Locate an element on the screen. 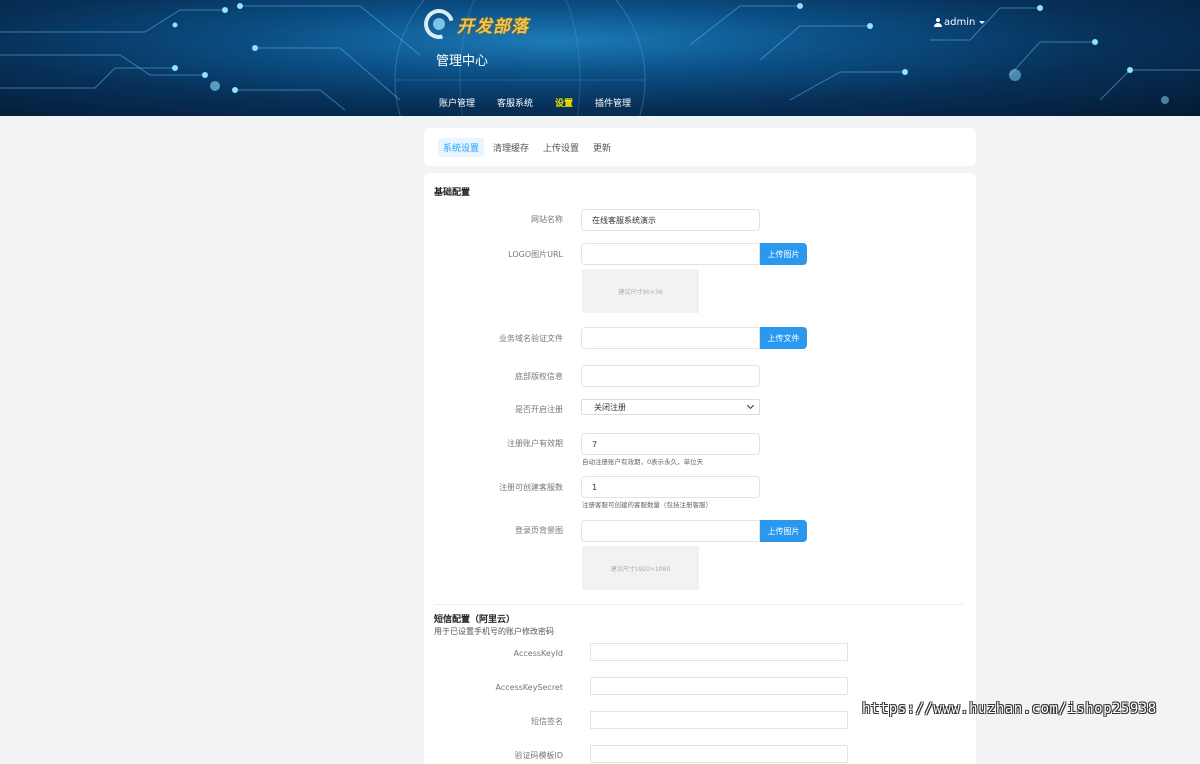 Image resolution: width=1200 pixels, height=764 pixels. nav-item-settings: 设置 is located at coordinates (564, 102).